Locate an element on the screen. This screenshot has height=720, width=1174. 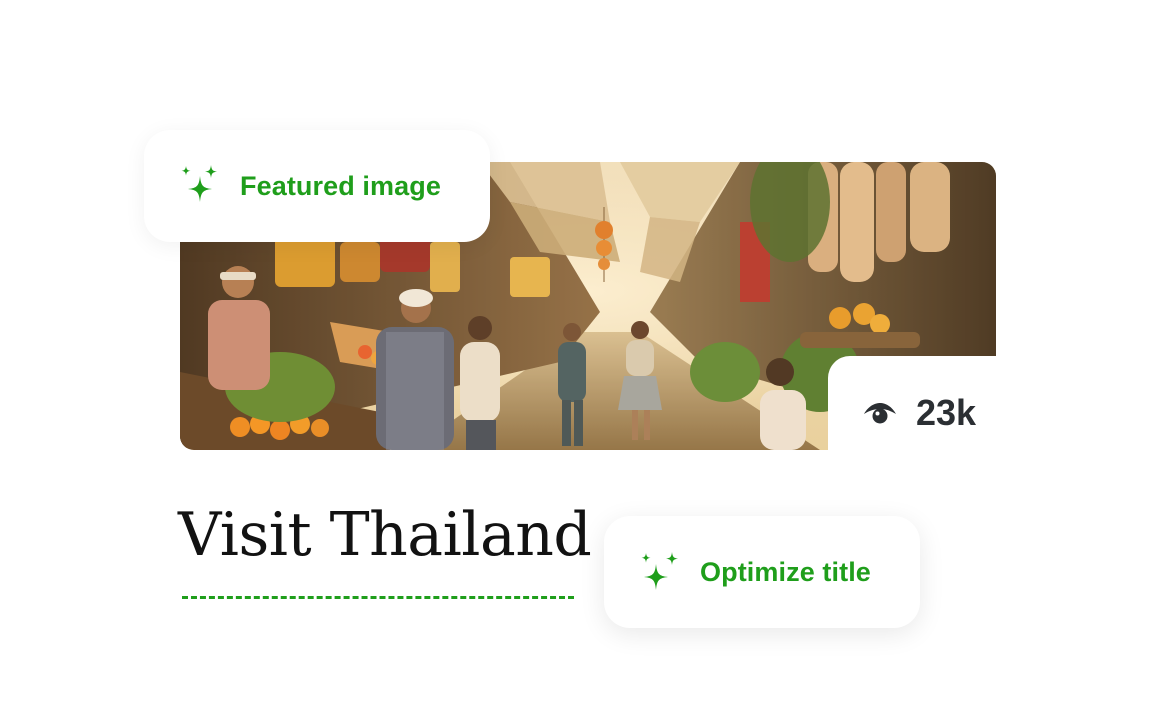
optimize-title-button: Optimize title is located at coordinates (762, 572).